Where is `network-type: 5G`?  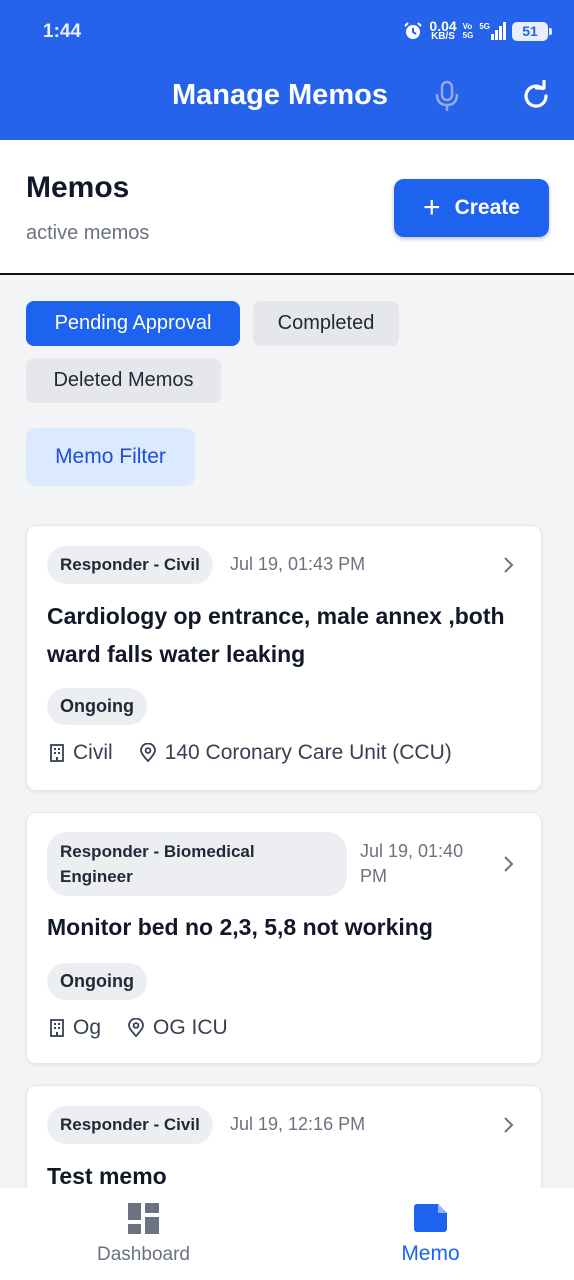 network-type: 5G is located at coordinates (484, 26).